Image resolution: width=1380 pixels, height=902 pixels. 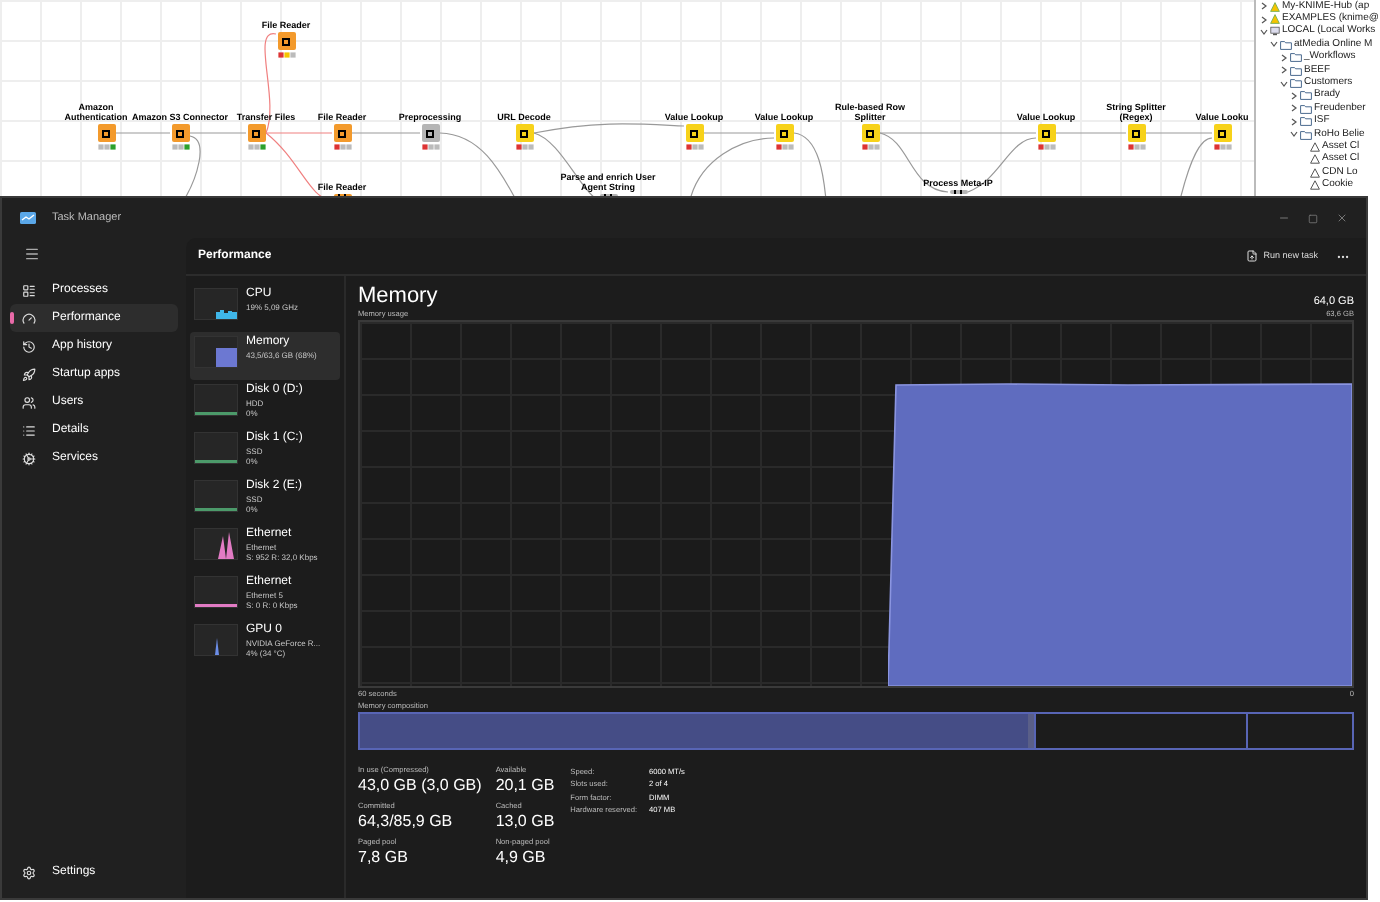 I want to click on memory-title: Memory, so click(x=398, y=297).